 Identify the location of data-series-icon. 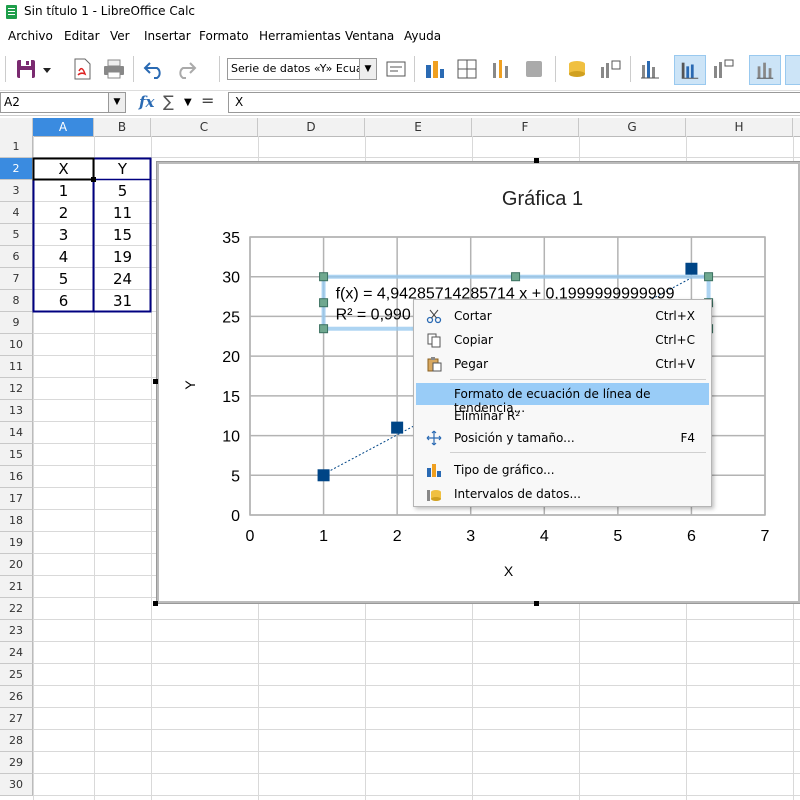
(577, 69).